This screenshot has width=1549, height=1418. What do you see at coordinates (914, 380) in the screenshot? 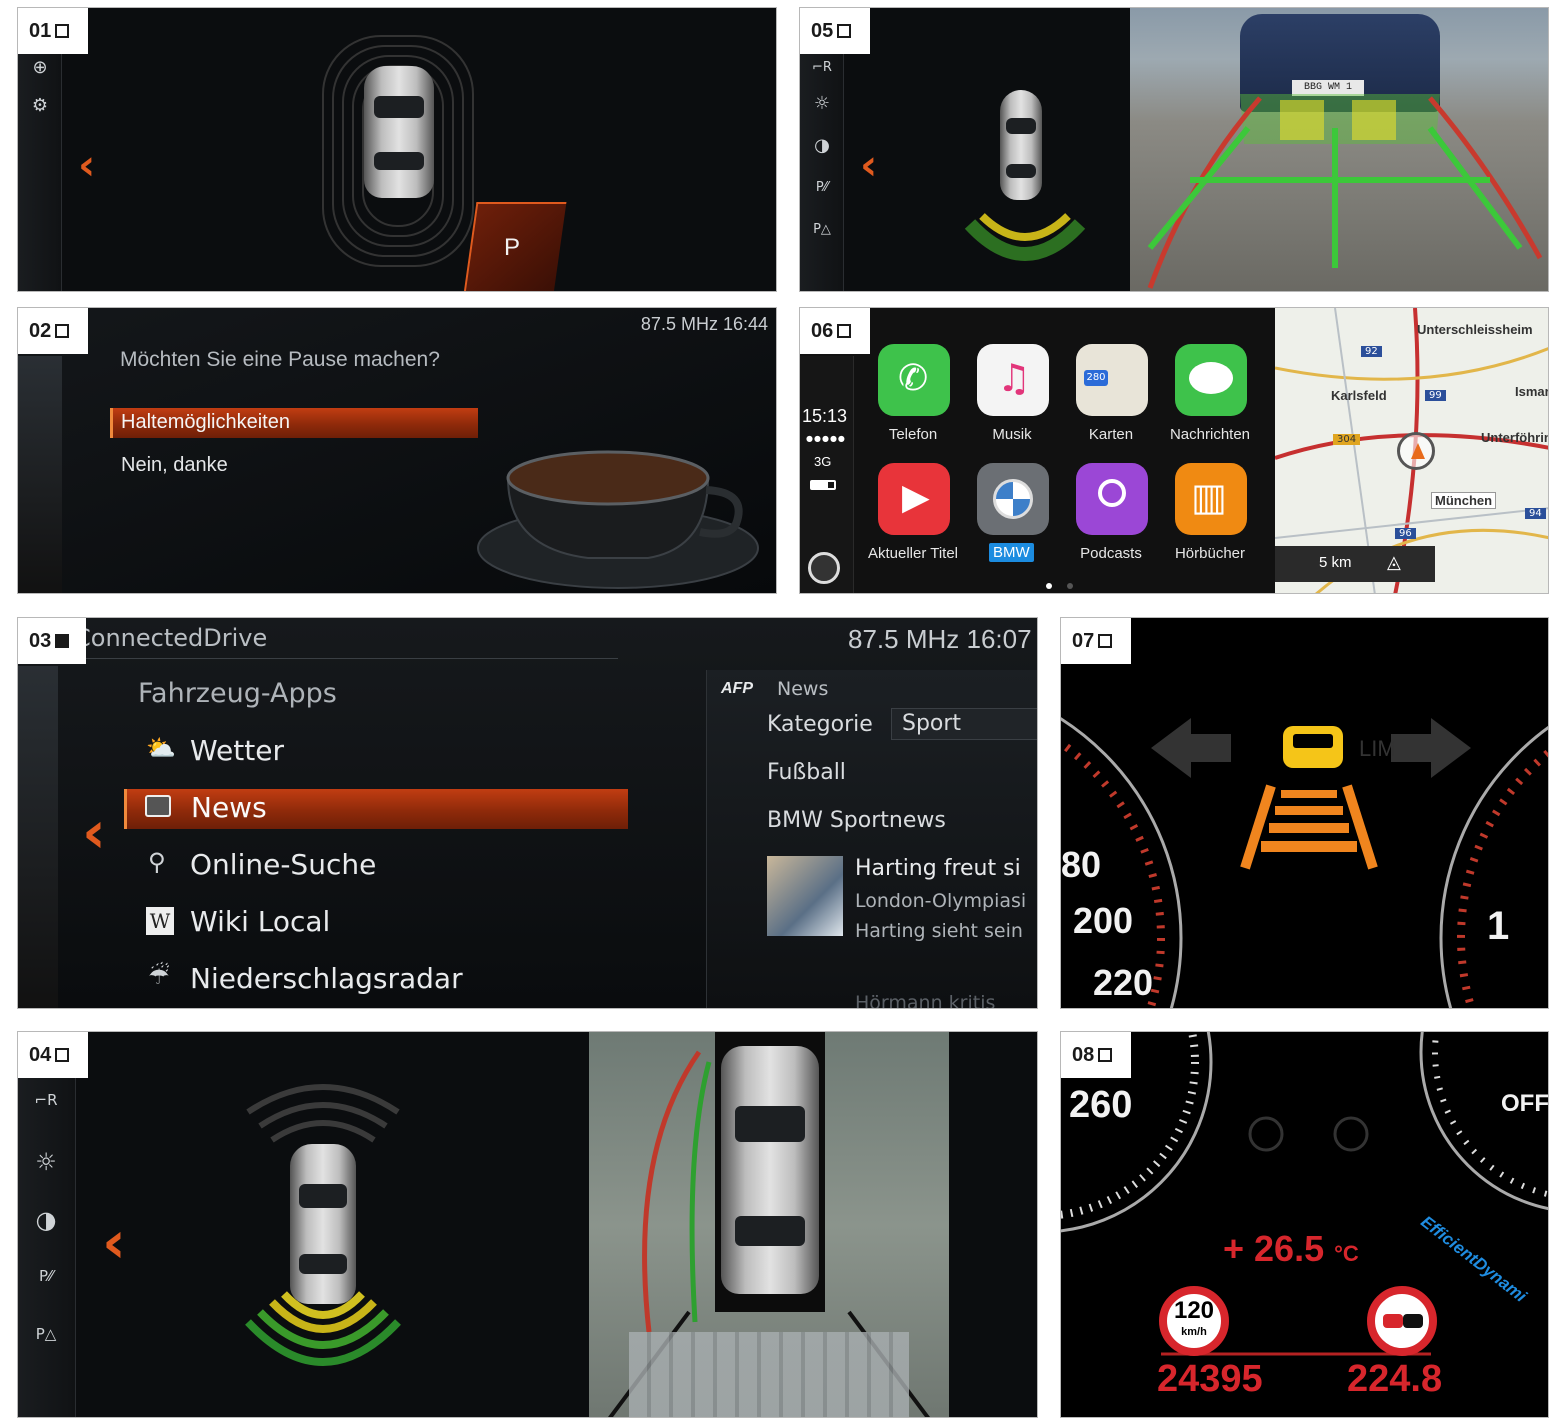
I see `telefon-app-icon: ✆` at bounding box center [914, 380].